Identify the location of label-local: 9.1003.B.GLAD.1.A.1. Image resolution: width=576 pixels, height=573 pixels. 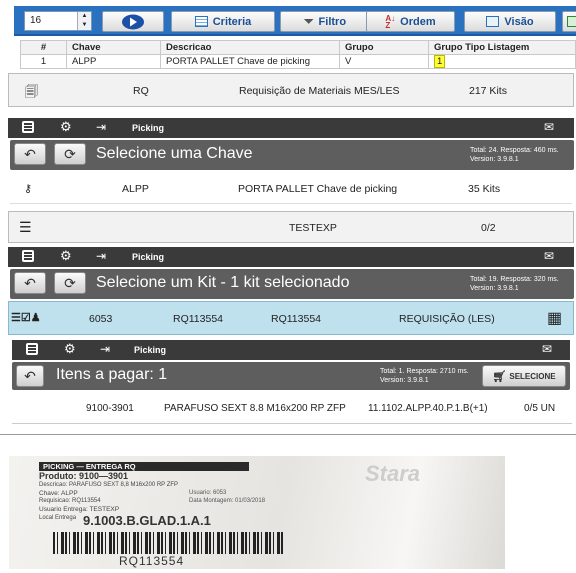
(147, 520).